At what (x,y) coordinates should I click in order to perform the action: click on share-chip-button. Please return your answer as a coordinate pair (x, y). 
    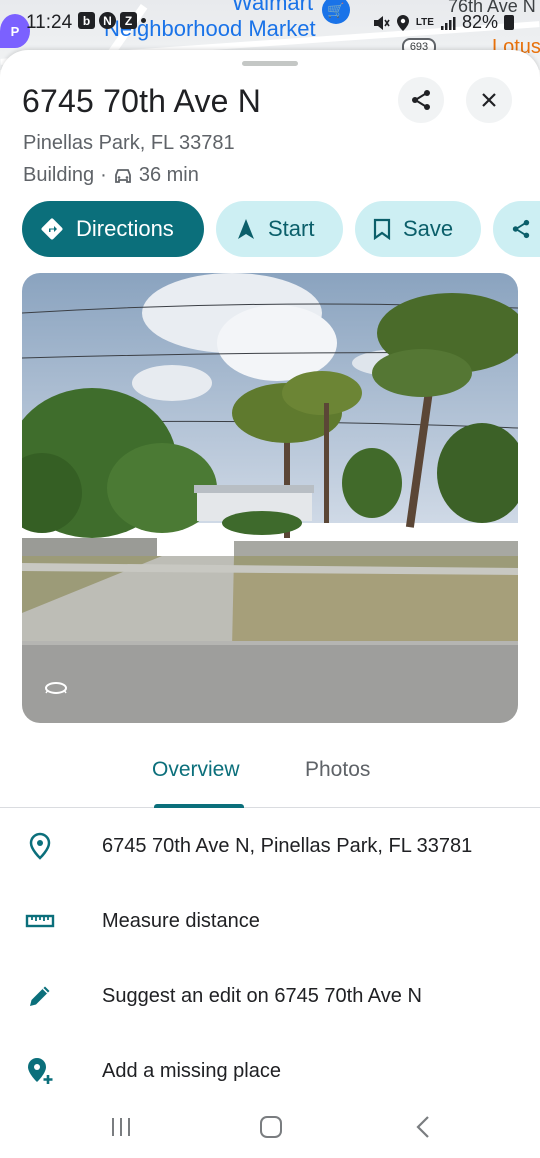
    Looking at the image, I should click on (516, 229).